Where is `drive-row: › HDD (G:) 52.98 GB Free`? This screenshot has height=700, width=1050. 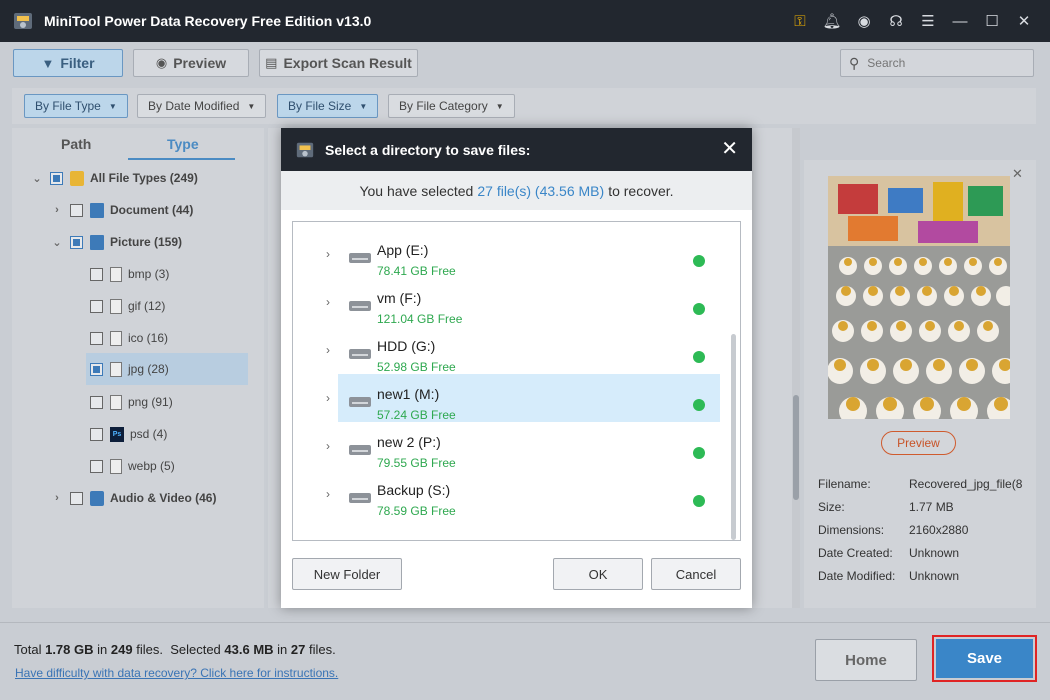
drive-row: › HDD (G:) 52.98 GB Free is located at coordinates (506, 350).